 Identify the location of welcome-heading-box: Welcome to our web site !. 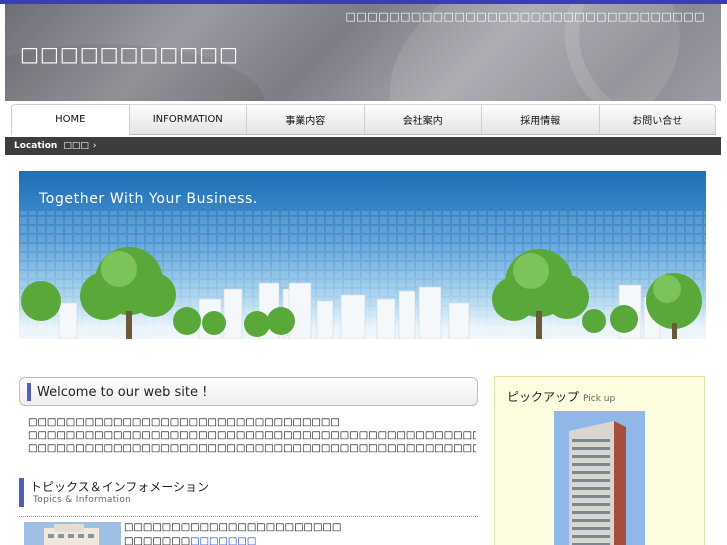
(248, 391).